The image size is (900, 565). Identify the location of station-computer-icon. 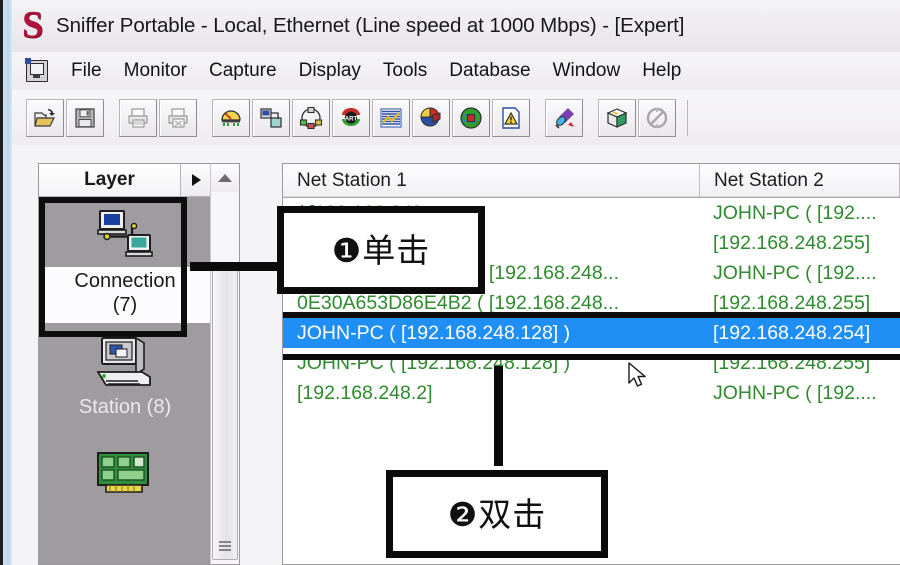
(125, 364).